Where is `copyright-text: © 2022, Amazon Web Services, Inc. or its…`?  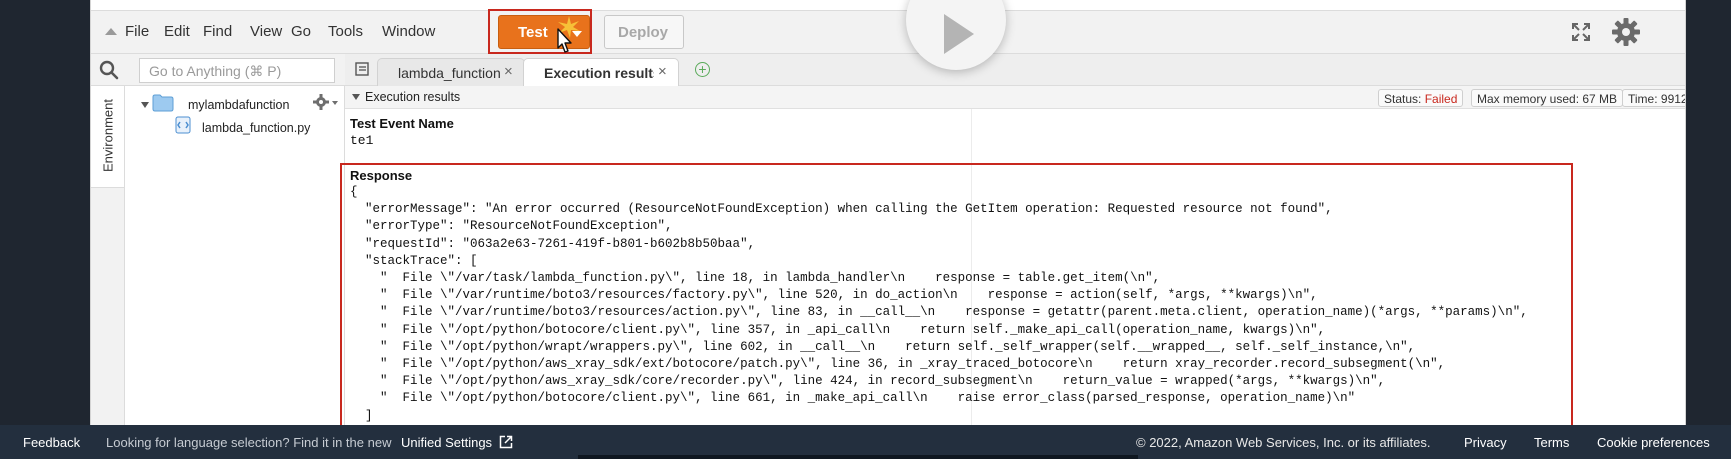
copyright-text: © 2022, Amazon Web Services, Inc. or its… is located at coordinates (1283, 442).